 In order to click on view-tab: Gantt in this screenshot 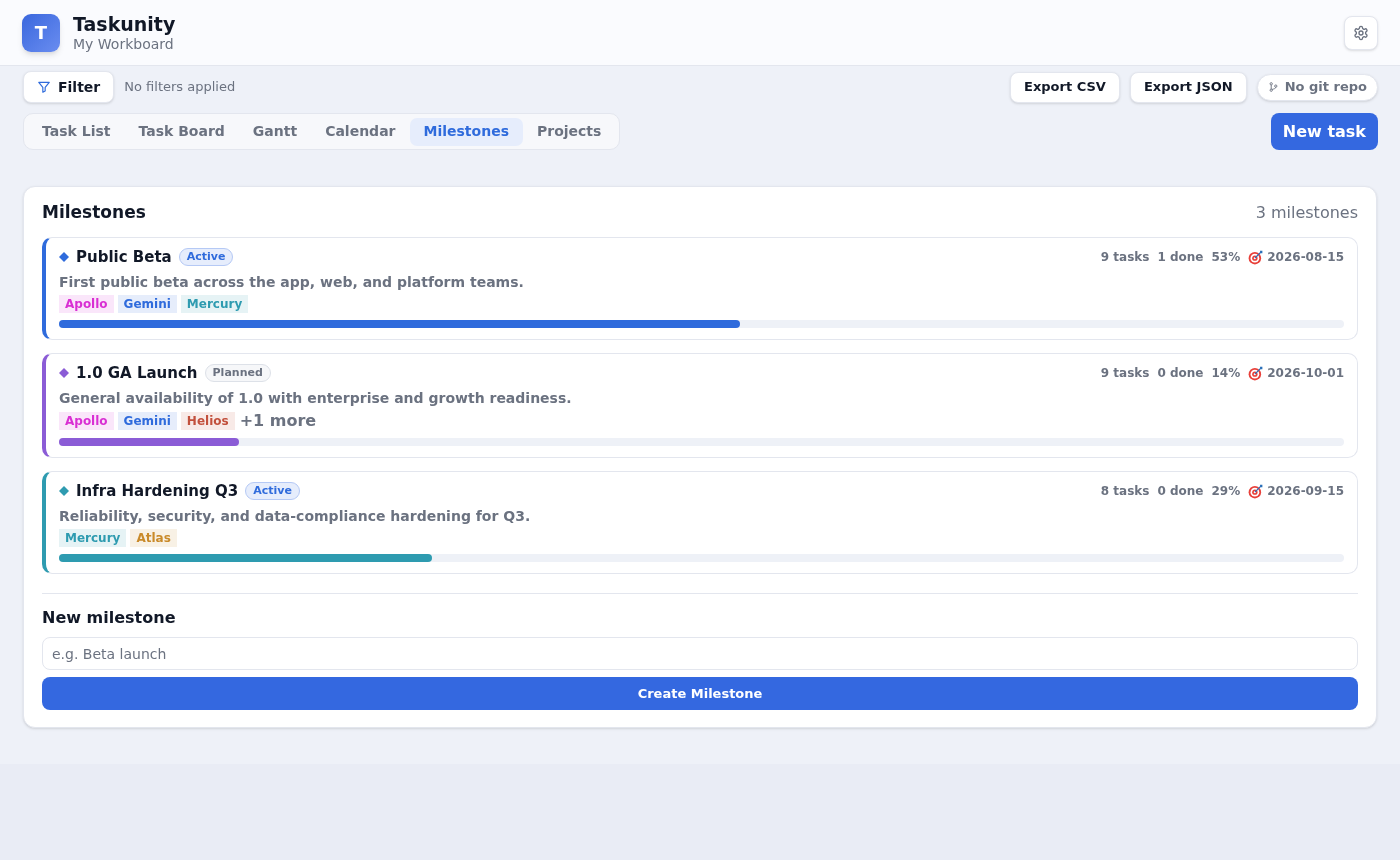, I will do `click(275, 131)`.